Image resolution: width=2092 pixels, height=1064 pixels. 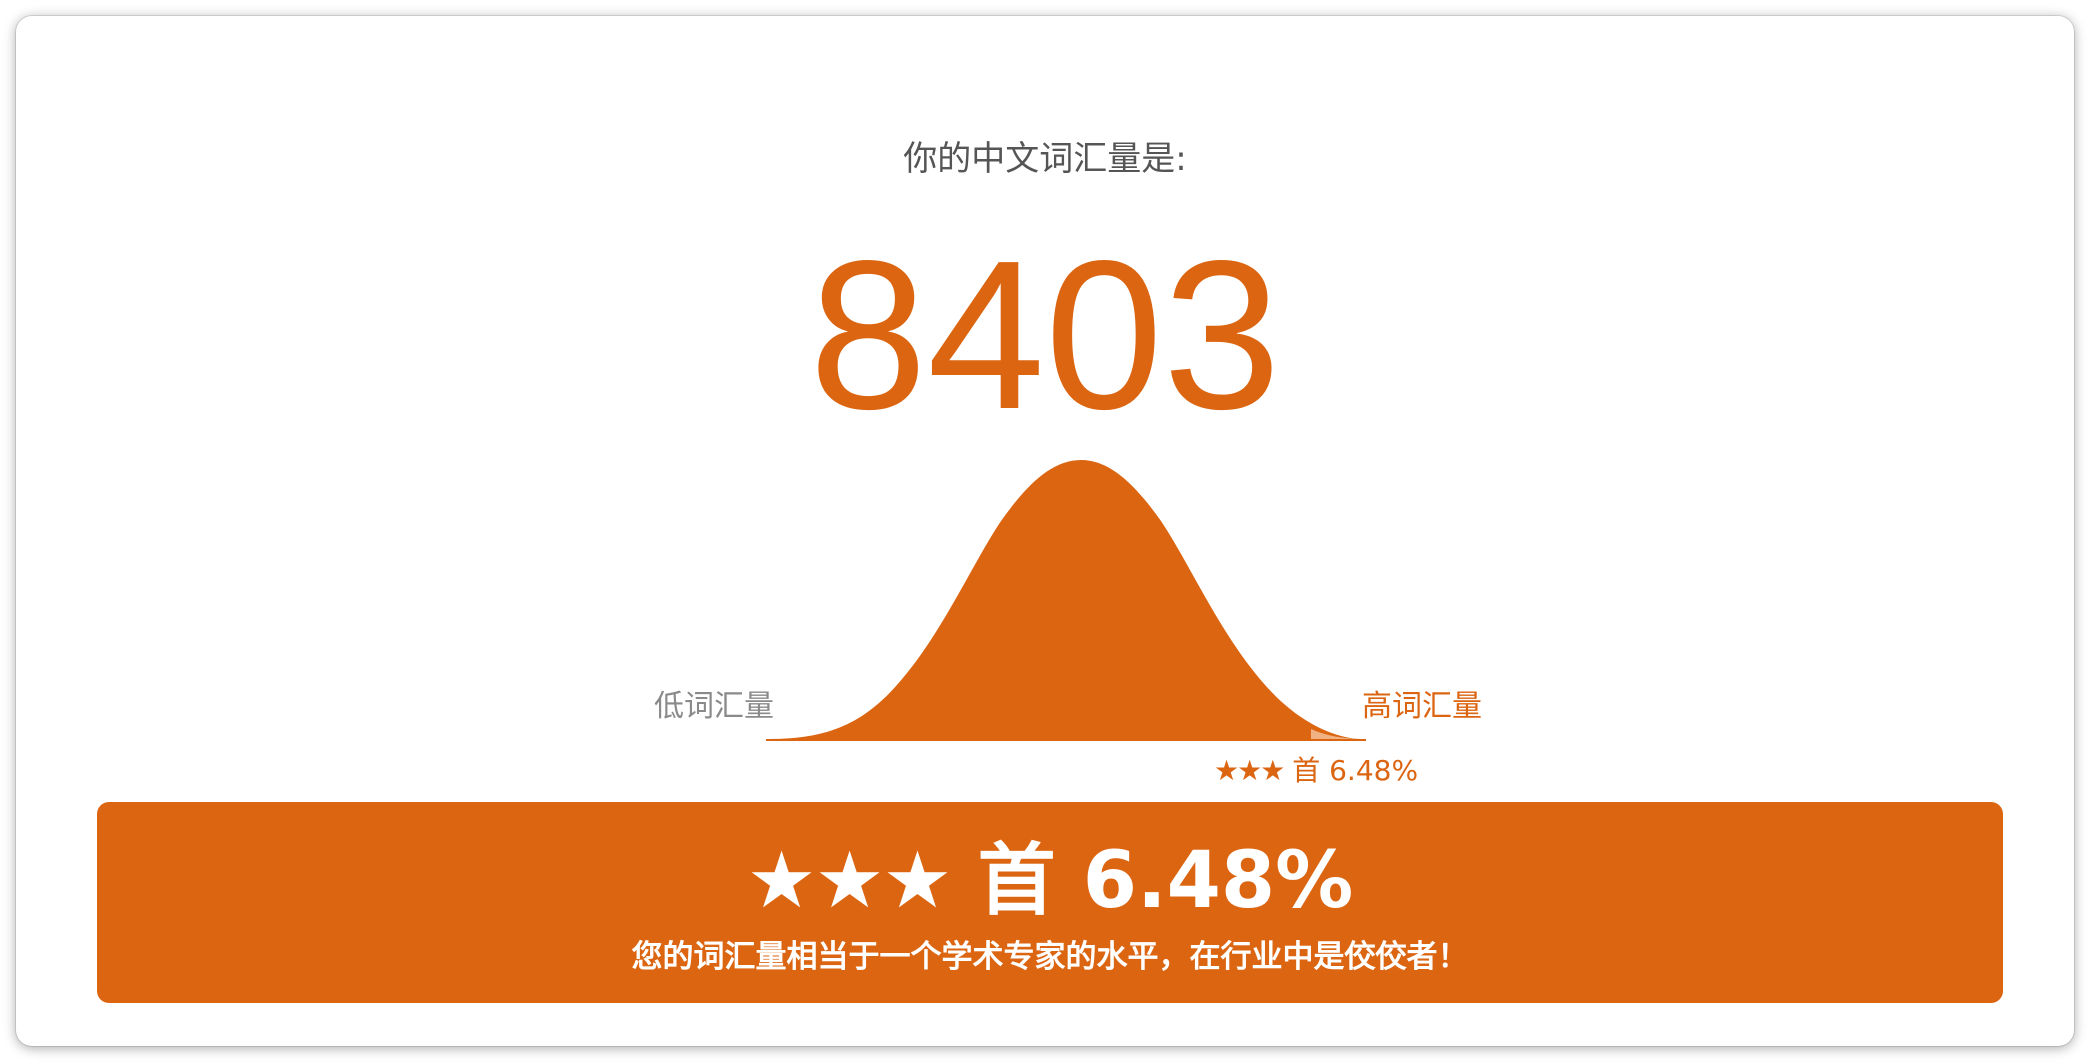 I want to click on percentile-marker-text: 首 6.48%, so click(x=1355, y=770).